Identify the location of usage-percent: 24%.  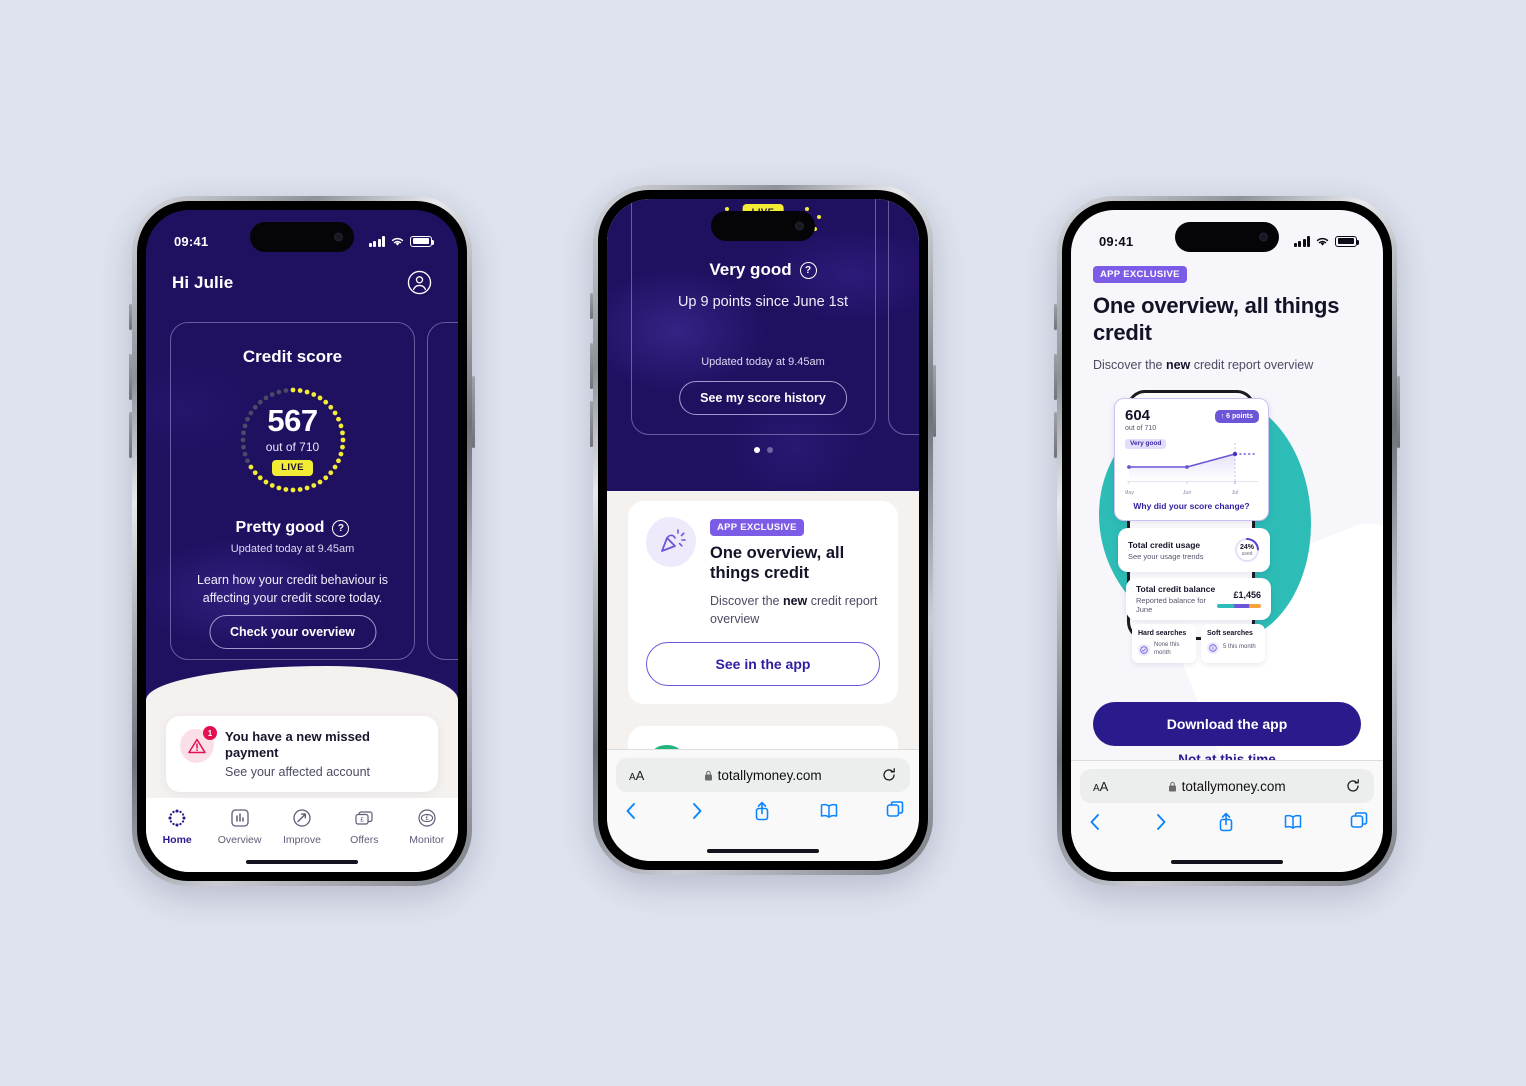
(1246, 547).